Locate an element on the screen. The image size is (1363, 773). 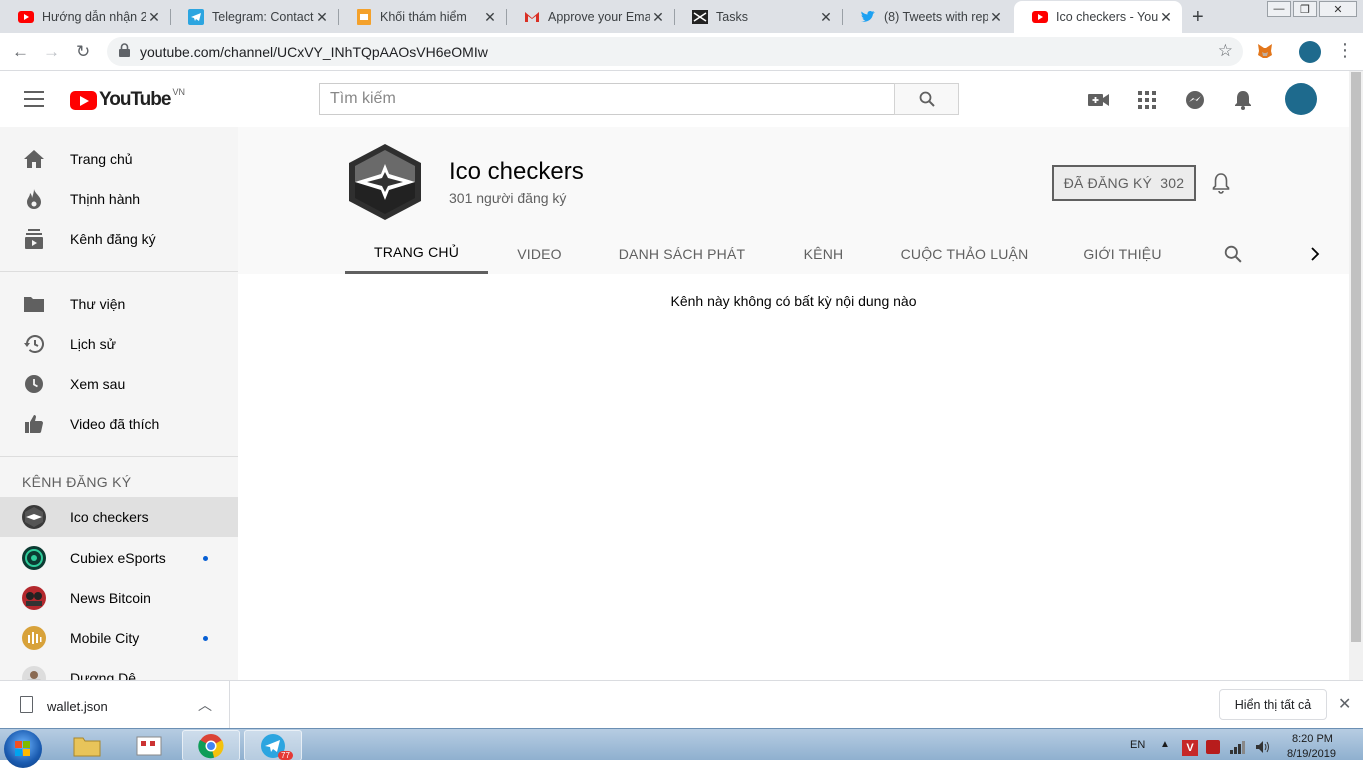
subscription-item-cubiex-esports: Cubiex eSports is located at coordinates (119, 558).